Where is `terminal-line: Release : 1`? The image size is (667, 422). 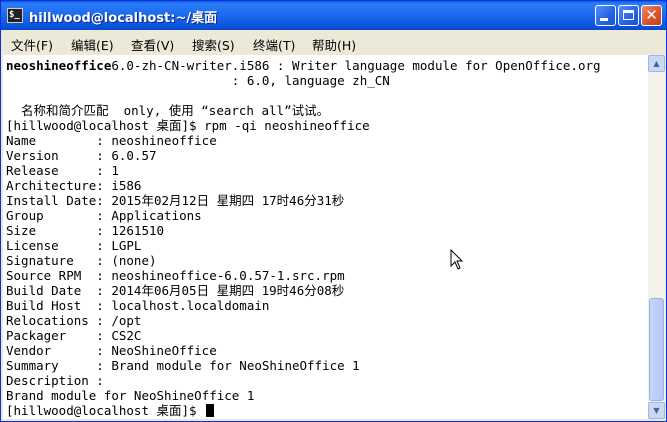
terminal-line: Release : 1 is located at coordinates (62, 170).